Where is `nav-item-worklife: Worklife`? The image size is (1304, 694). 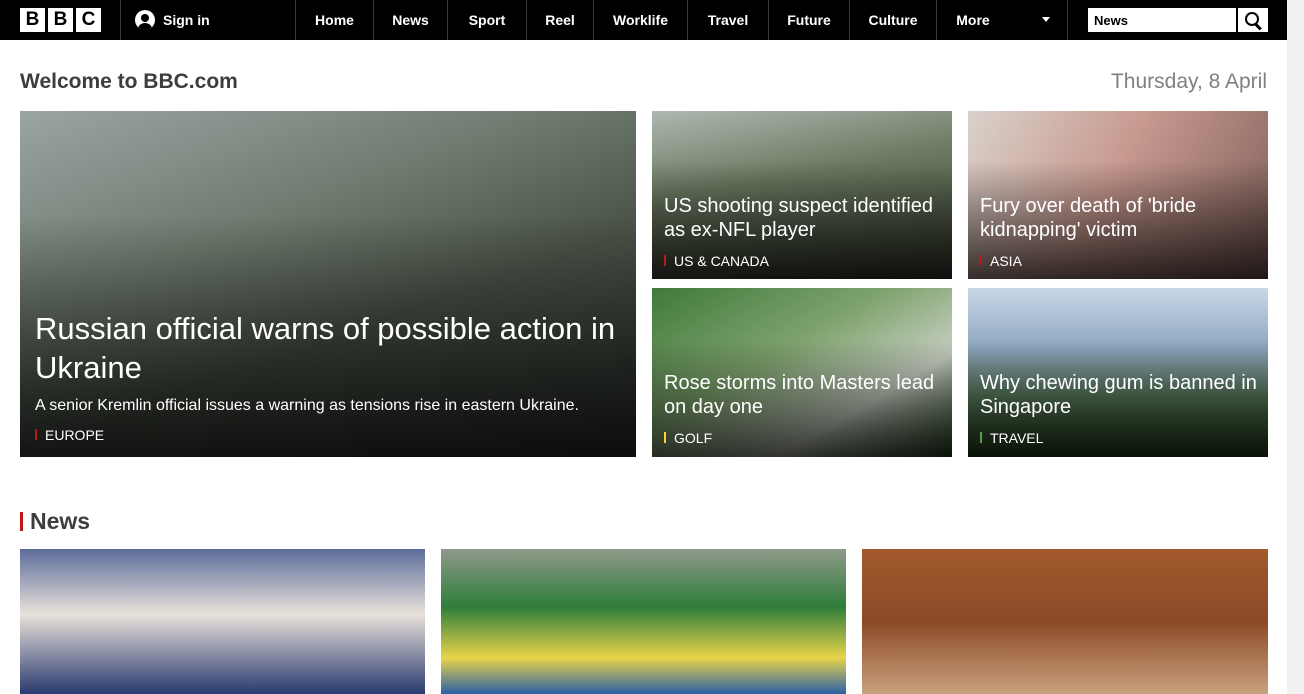 nav-item-worklife: Worklife is located at coordinates (640, 20).